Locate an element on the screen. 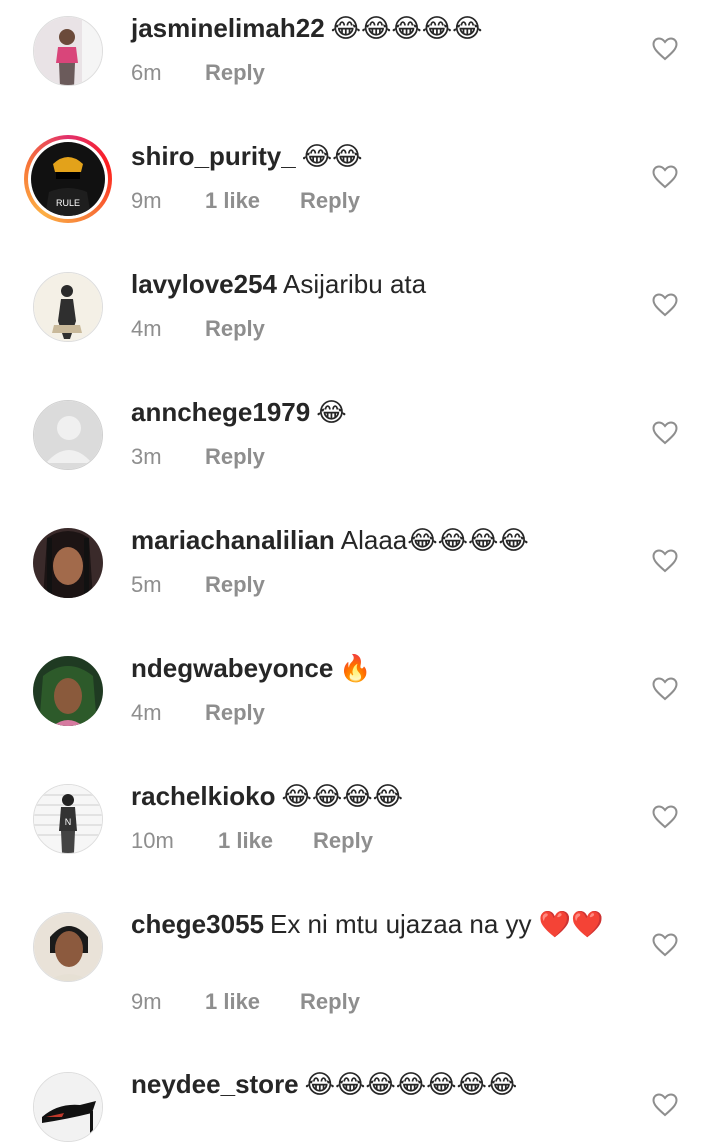 The width and height of the screenshot is (720, 1142). comment-text: ndegwabeyonce 🔥 is located at coordinates (370, 668).